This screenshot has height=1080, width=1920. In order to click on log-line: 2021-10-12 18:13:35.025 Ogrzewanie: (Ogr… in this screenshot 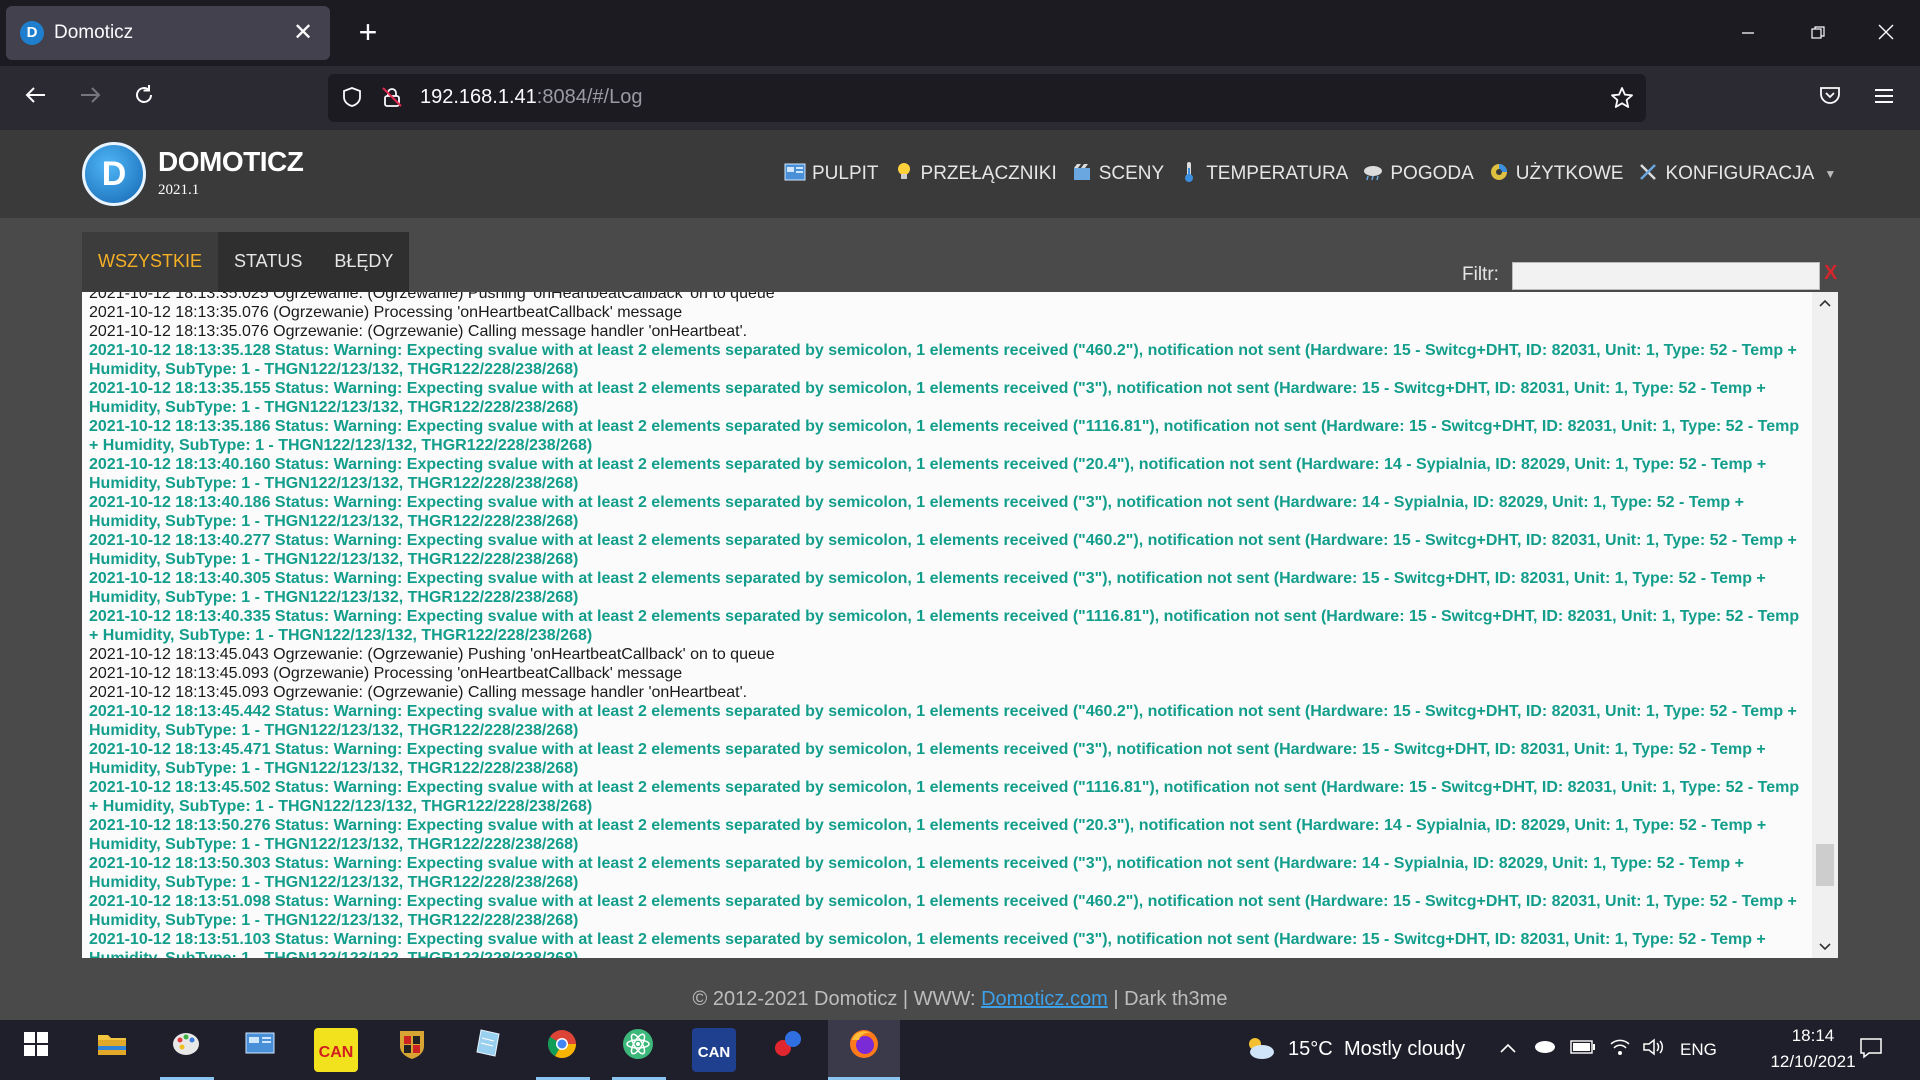, I will do `click(432, 297)`.